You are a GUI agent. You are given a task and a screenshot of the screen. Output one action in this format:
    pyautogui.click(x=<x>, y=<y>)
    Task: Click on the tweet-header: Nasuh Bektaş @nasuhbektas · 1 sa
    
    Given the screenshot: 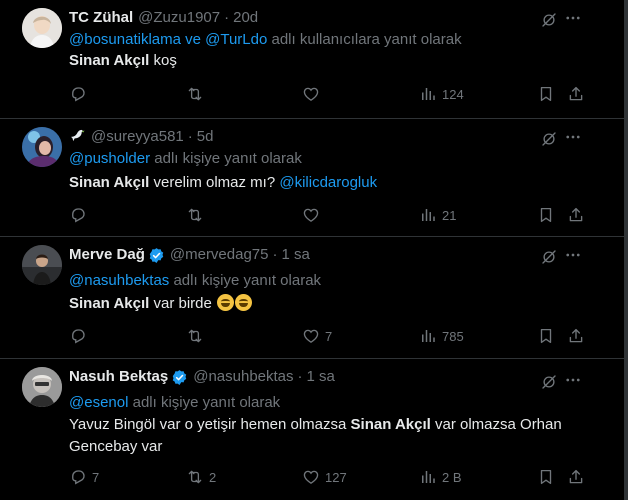 What is the action you would take?
    pyautogui.click(x=202, y=377)
    